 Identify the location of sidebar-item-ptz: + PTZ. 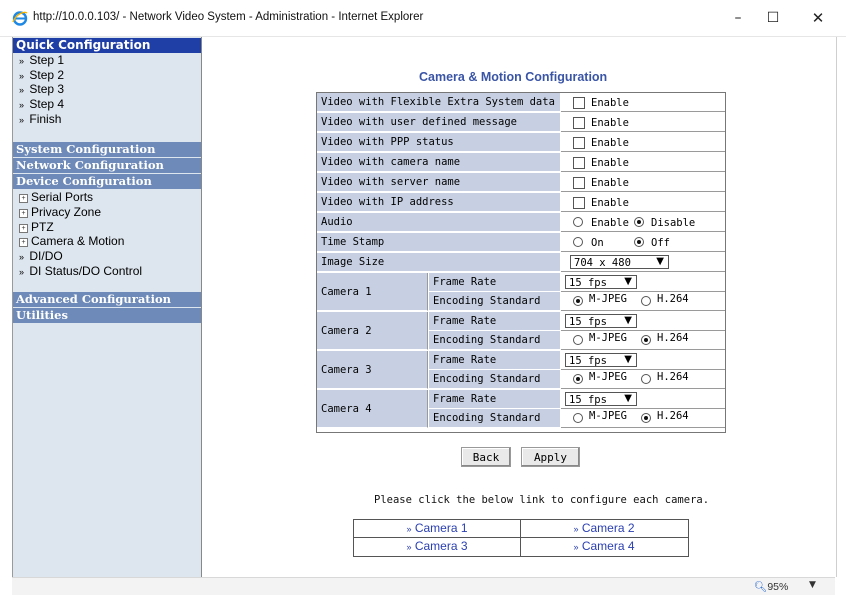
(36, 227).